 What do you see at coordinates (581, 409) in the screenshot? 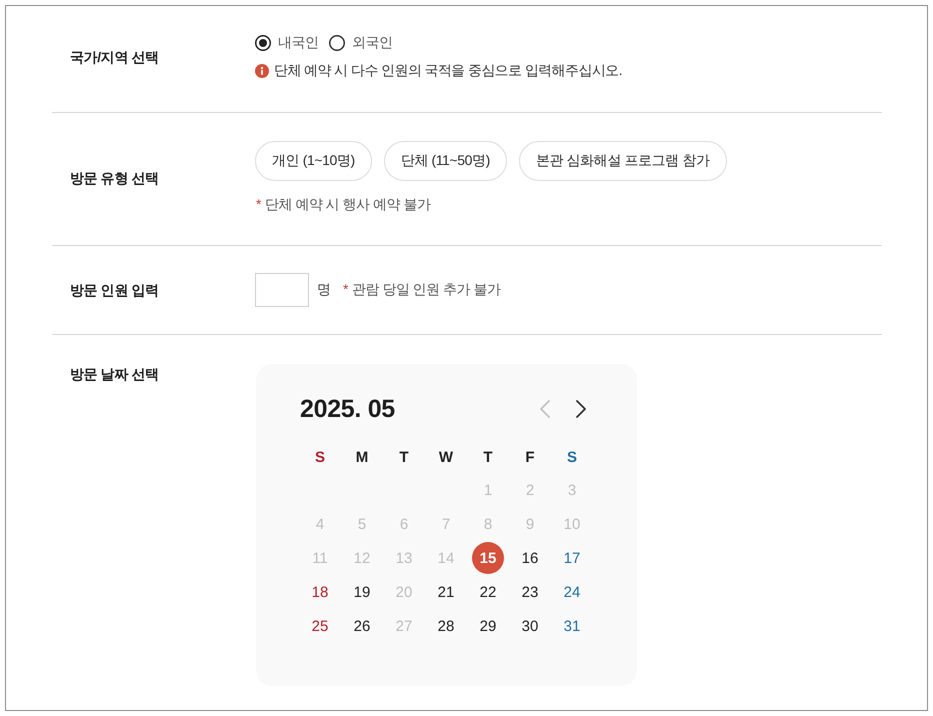
I see `chevron-right-icon` at bounding box center [581, 409].